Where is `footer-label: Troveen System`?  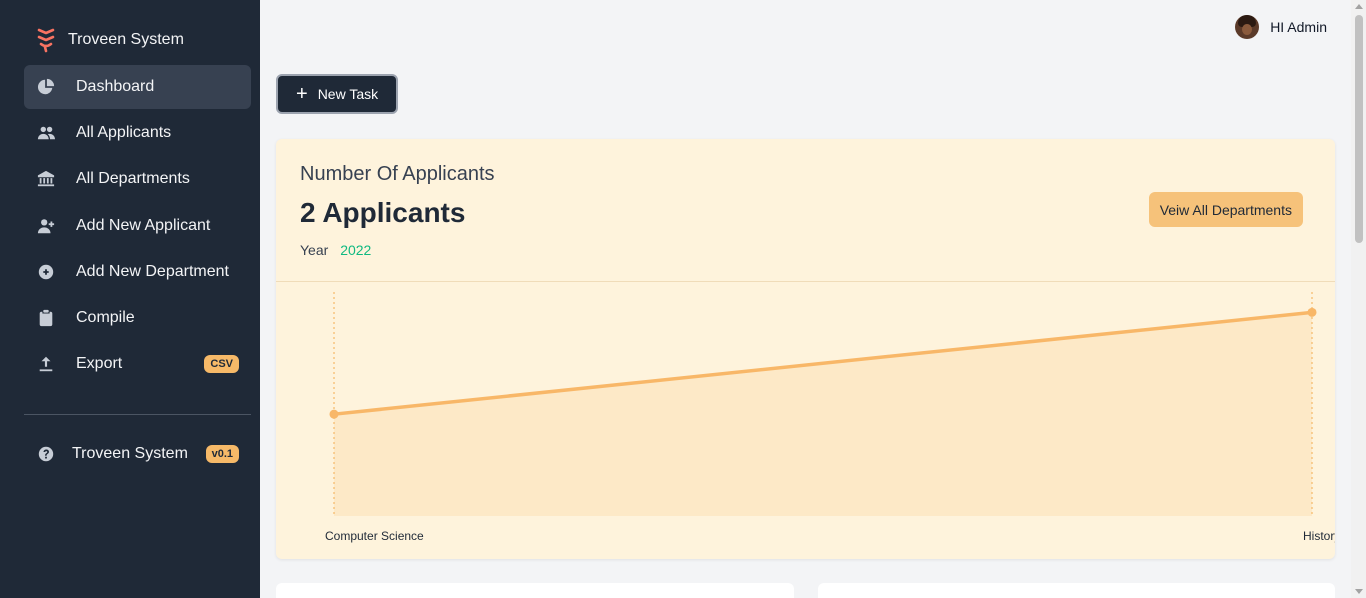 footer-label: Troveen System is located at coordinates (130, 453).